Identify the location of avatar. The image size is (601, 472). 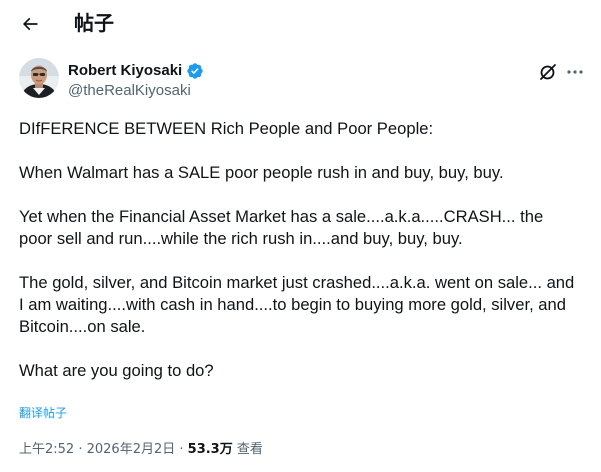
(39, 78).